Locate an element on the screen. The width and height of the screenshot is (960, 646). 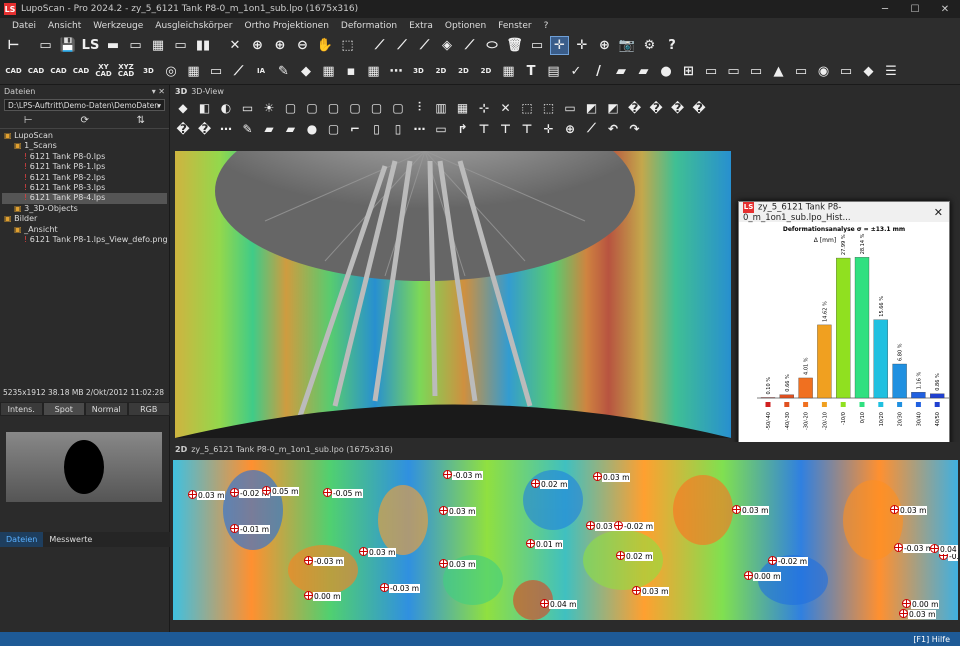
view3d-tool-7: ▢ is located at coordinates (334, 108).